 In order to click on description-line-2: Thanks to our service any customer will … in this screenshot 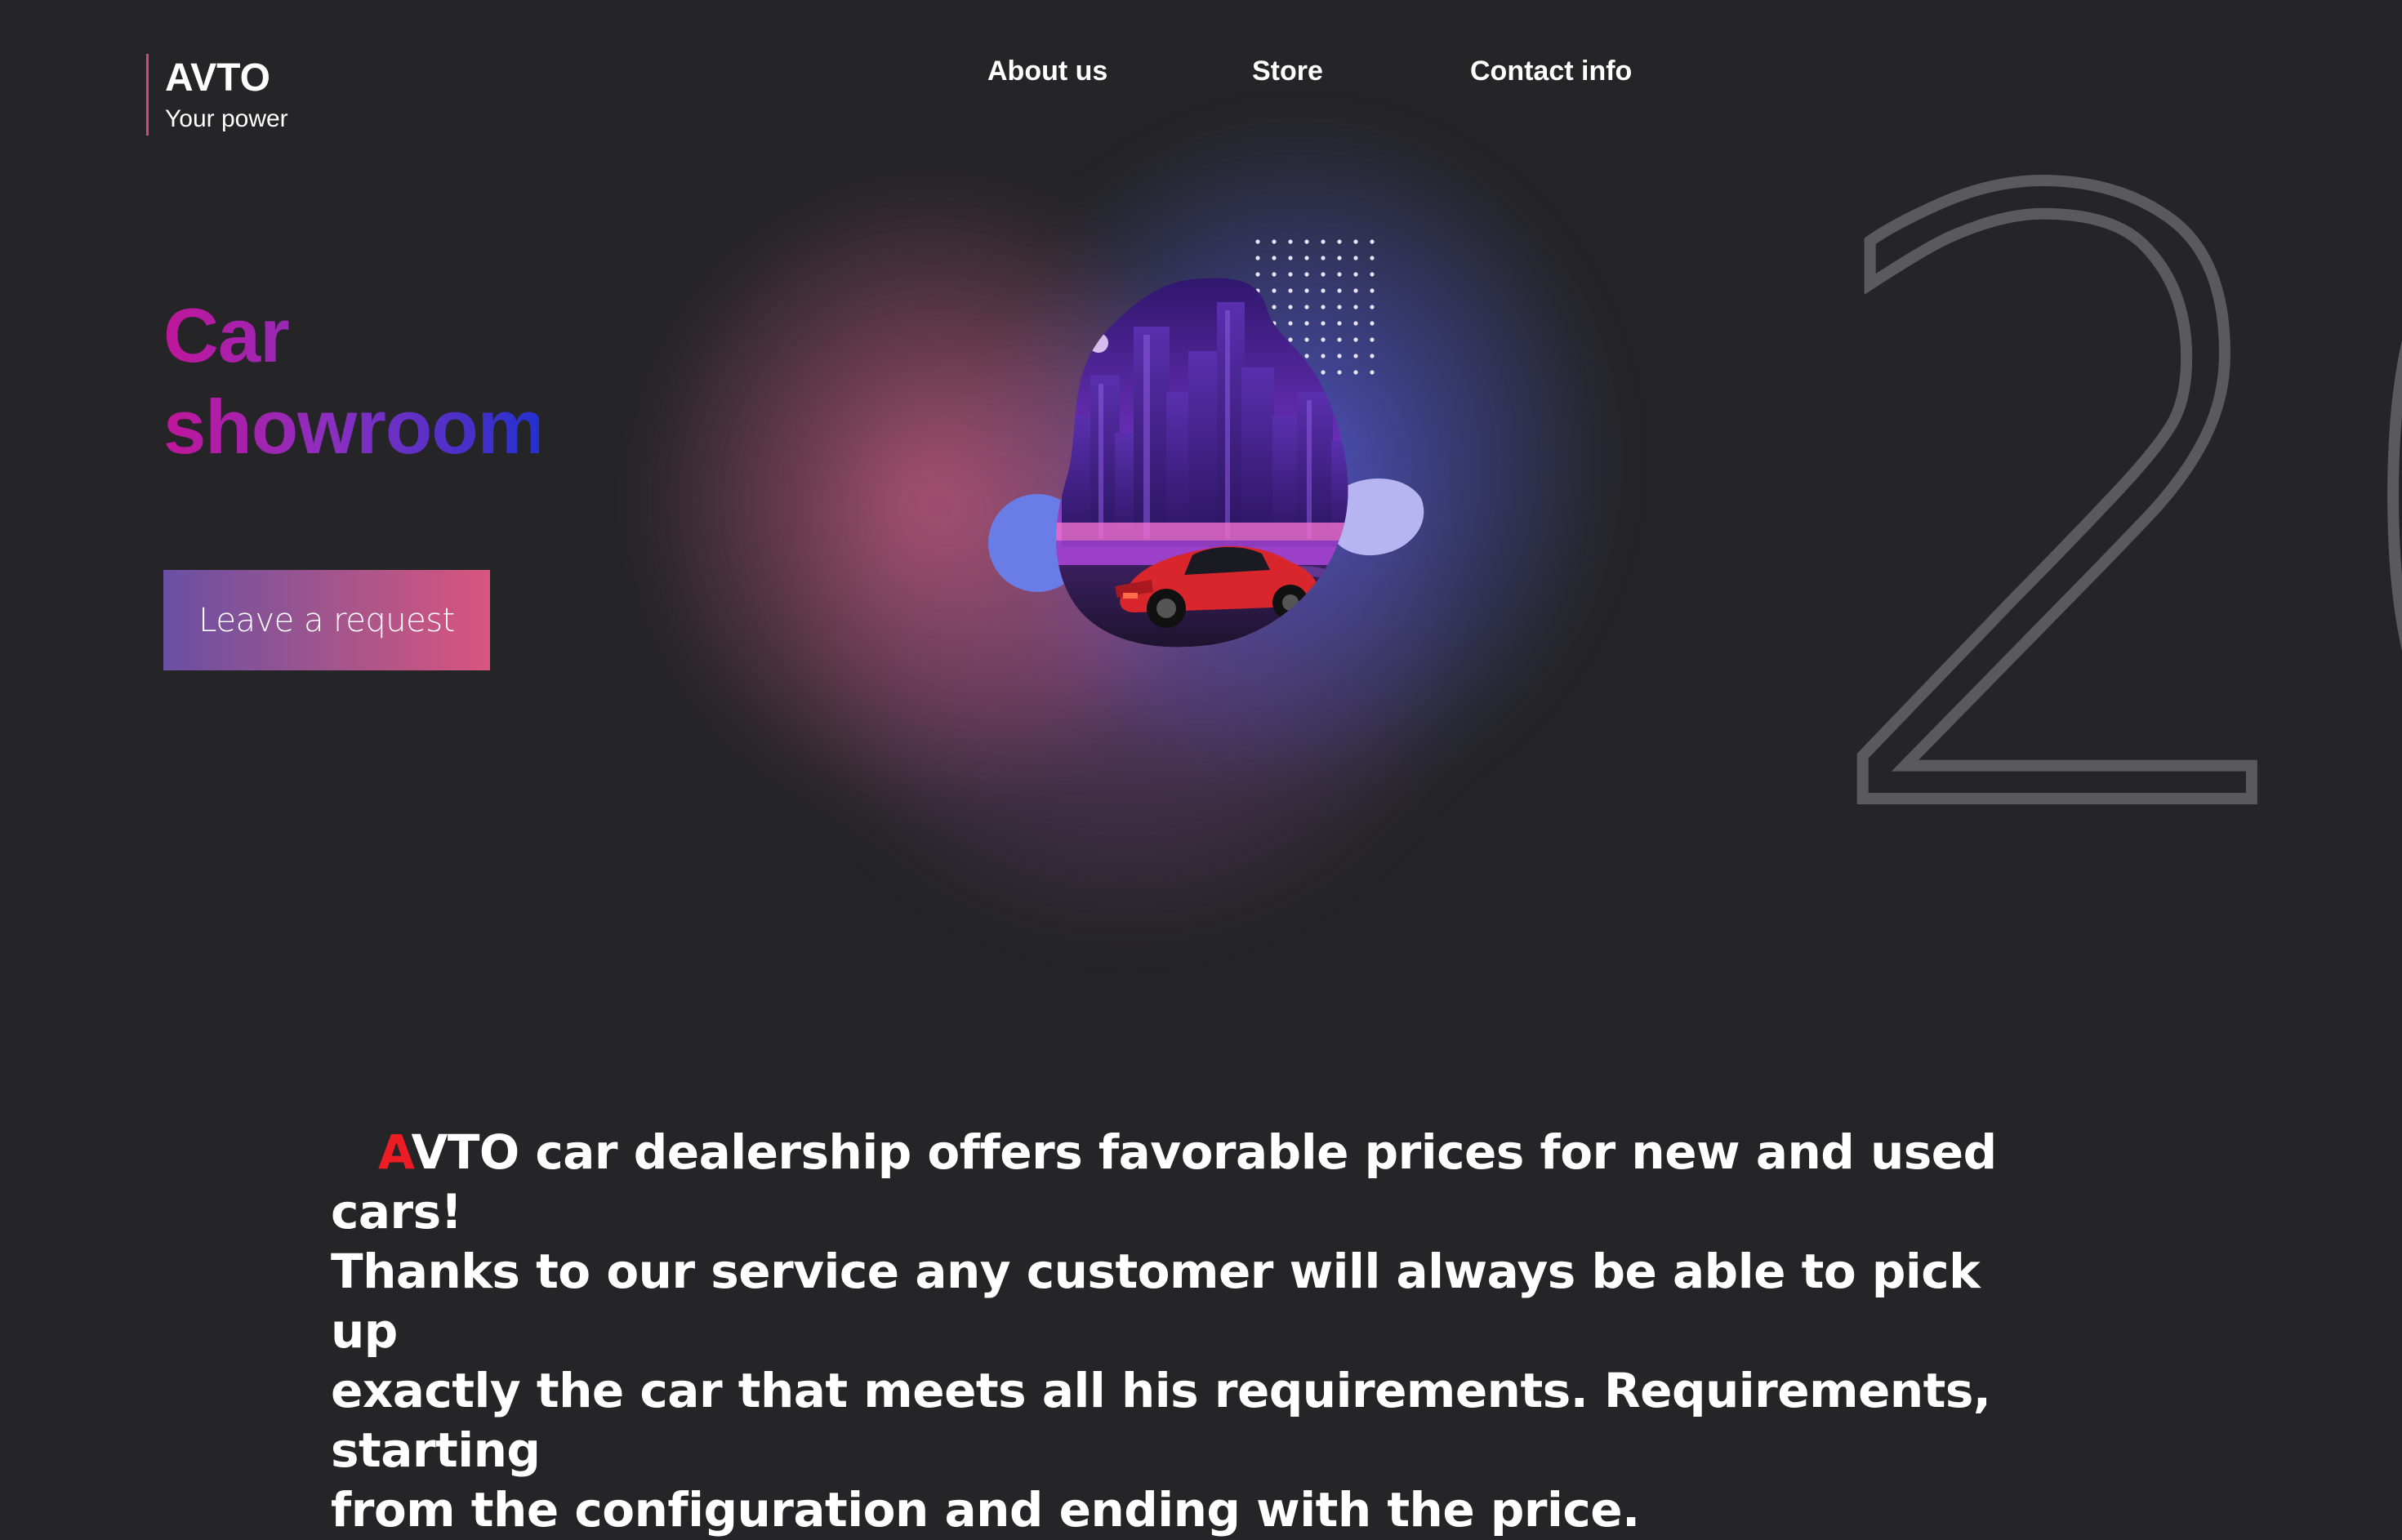, I will do `click(1156, 1301)`.